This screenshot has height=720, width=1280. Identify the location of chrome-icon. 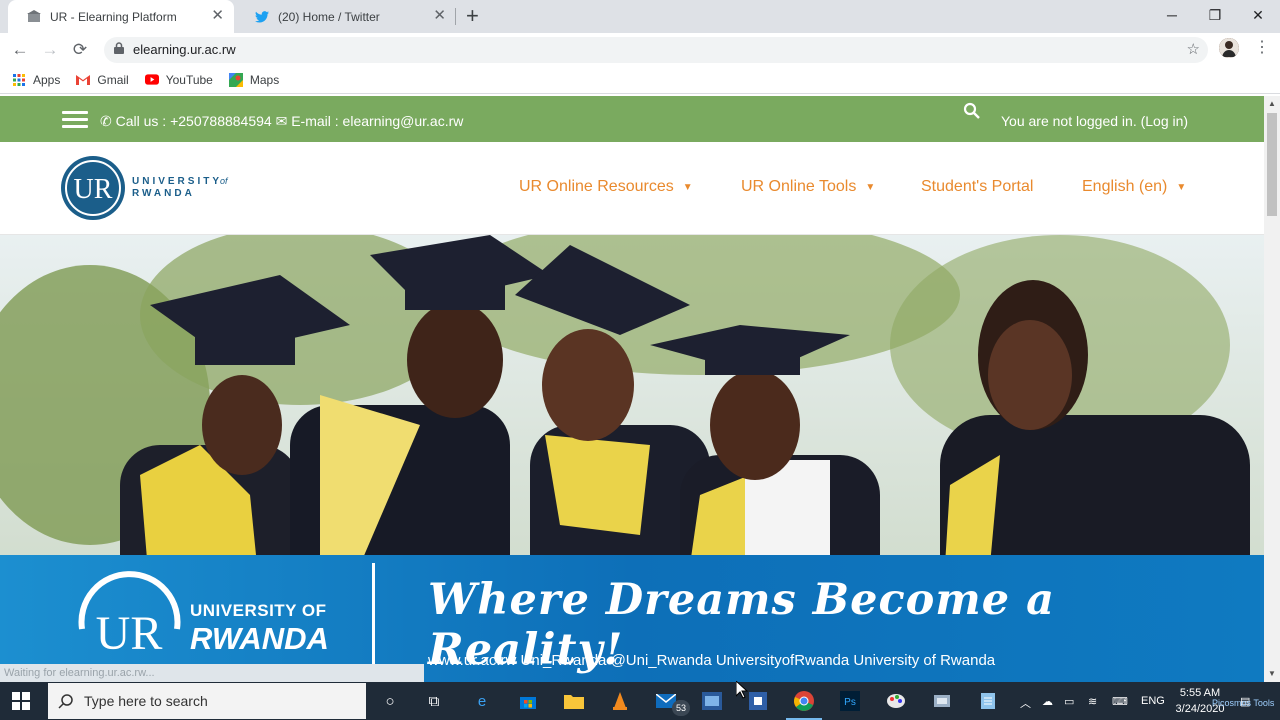
(804, 704).